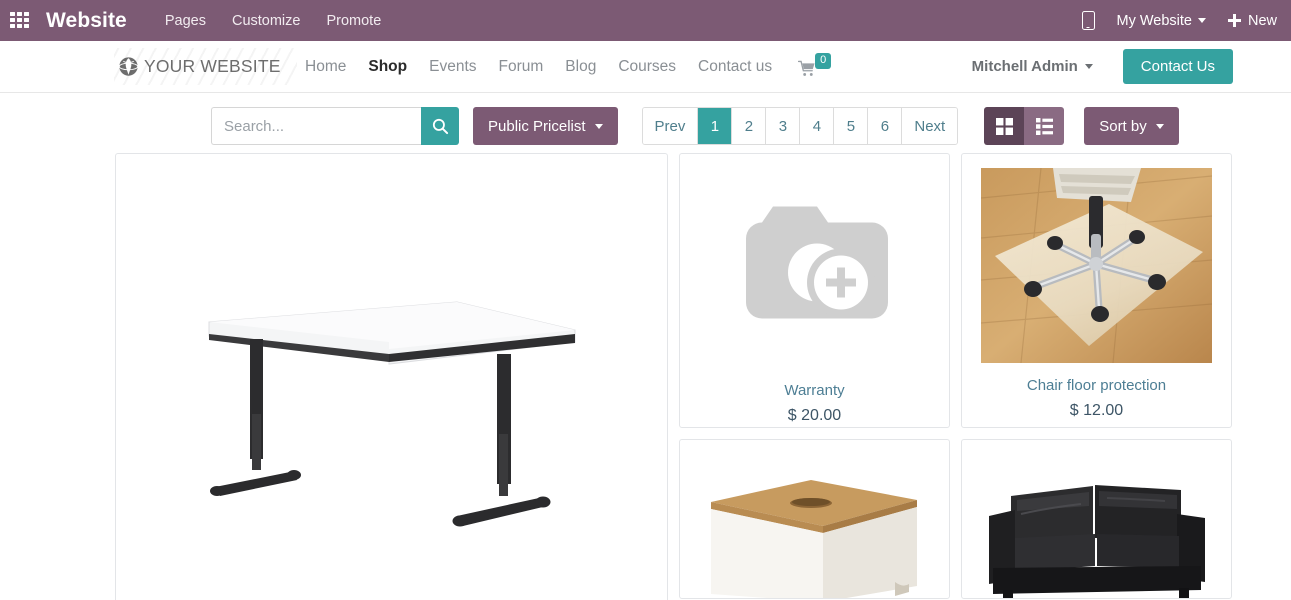 Image resolution: width=1291 pixels, height=600 pixels. Describe the element at coordinates (1096, 385) in the screenshot. I see `product-title: Chair floor protection` at that location.